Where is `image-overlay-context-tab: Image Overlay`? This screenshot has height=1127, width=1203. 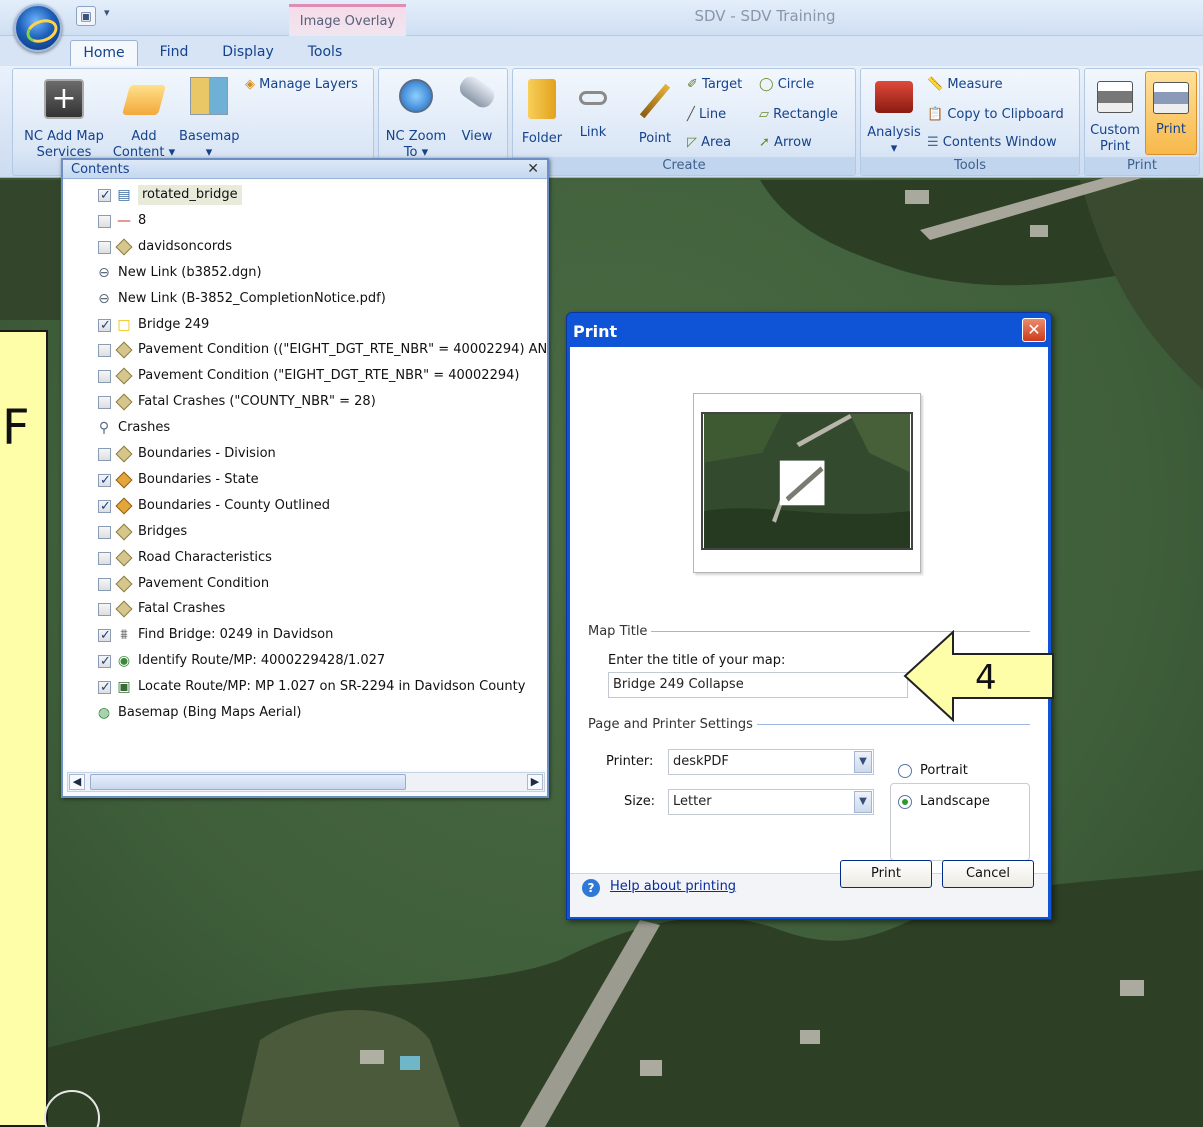 image-overlay-context-tab: Image Overlay is located at coordinates (347, 20).